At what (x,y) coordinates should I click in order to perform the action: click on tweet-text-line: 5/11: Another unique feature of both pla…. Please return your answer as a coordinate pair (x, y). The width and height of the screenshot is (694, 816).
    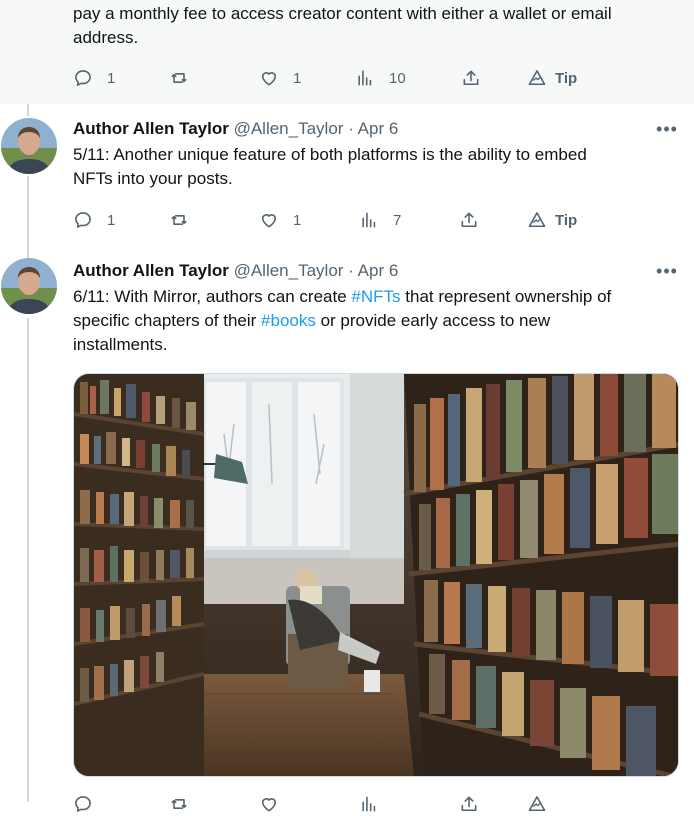
    Looking at the image, I should click on (330, 154).